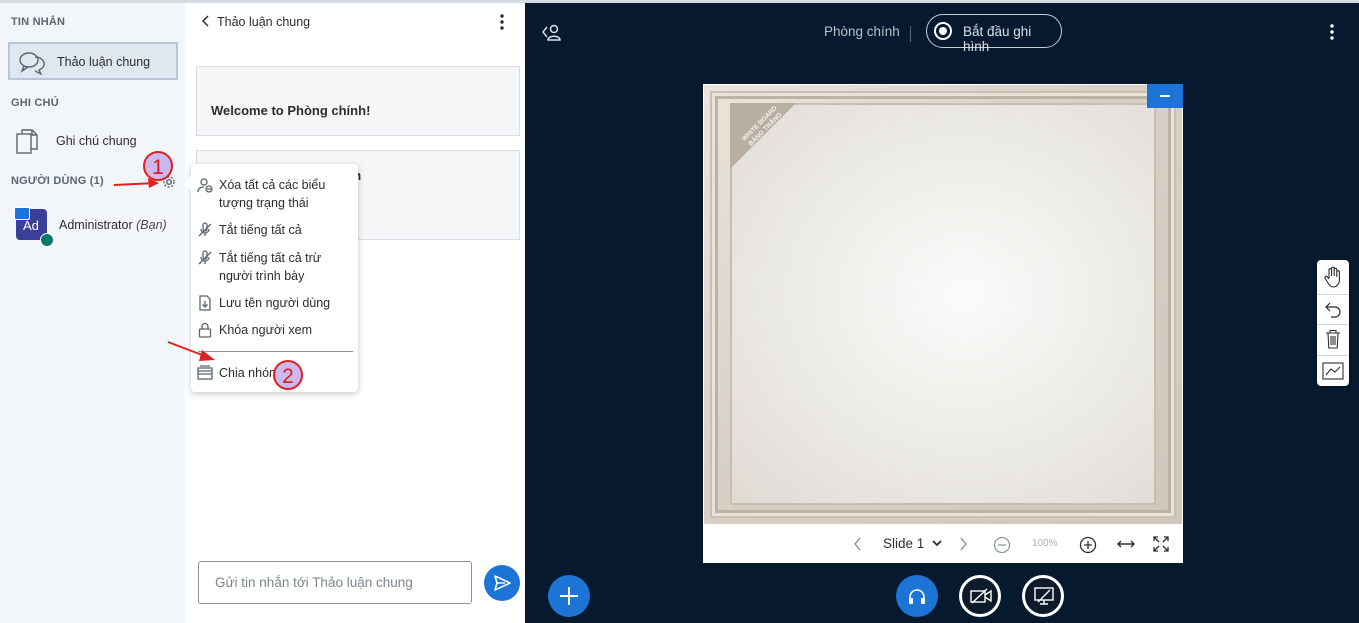 The height and width of the screenshot is (623, 1359). I want to click on annotation-step-2: 2, so click(288, 375).